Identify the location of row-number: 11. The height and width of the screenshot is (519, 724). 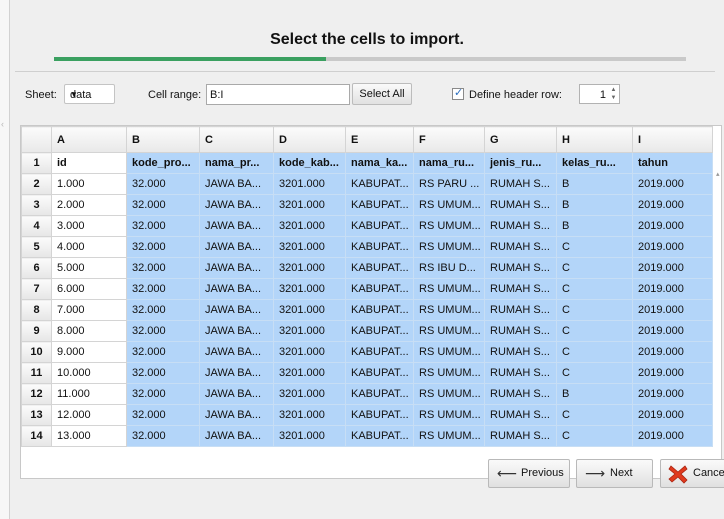
(36, 373).